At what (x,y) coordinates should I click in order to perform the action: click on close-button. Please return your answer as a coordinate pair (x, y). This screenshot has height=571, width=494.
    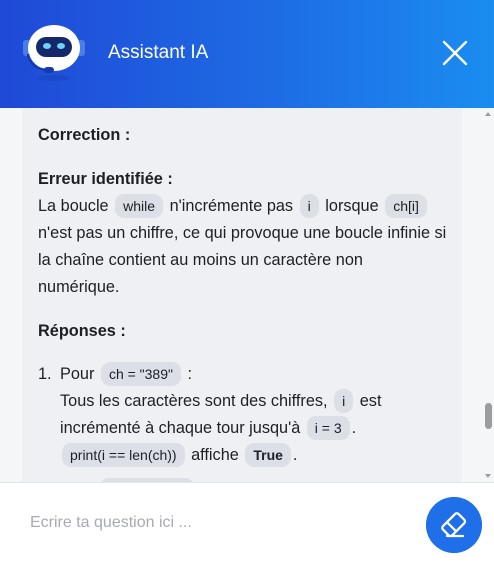
    Looking at the image, I should click on (455, 53).